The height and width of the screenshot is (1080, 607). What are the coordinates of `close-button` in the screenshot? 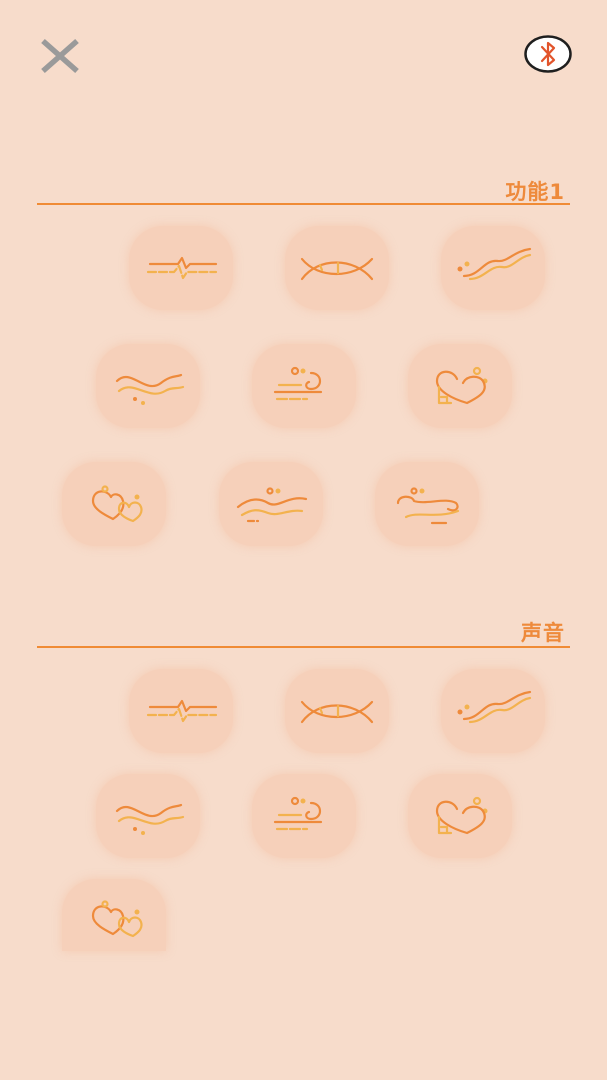 It's located at (60, 56).